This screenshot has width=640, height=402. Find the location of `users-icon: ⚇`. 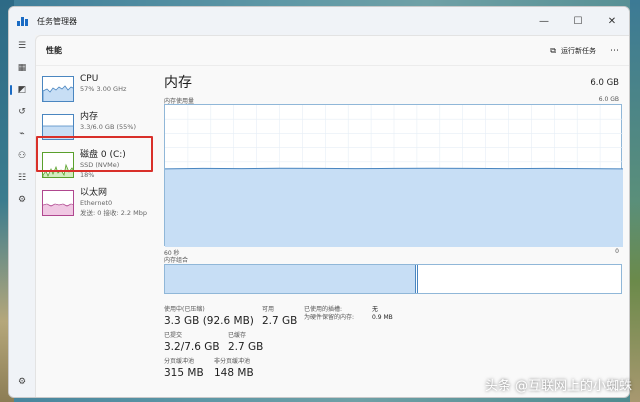

users-icon: ⚇ is located at coordinates (22, 156).